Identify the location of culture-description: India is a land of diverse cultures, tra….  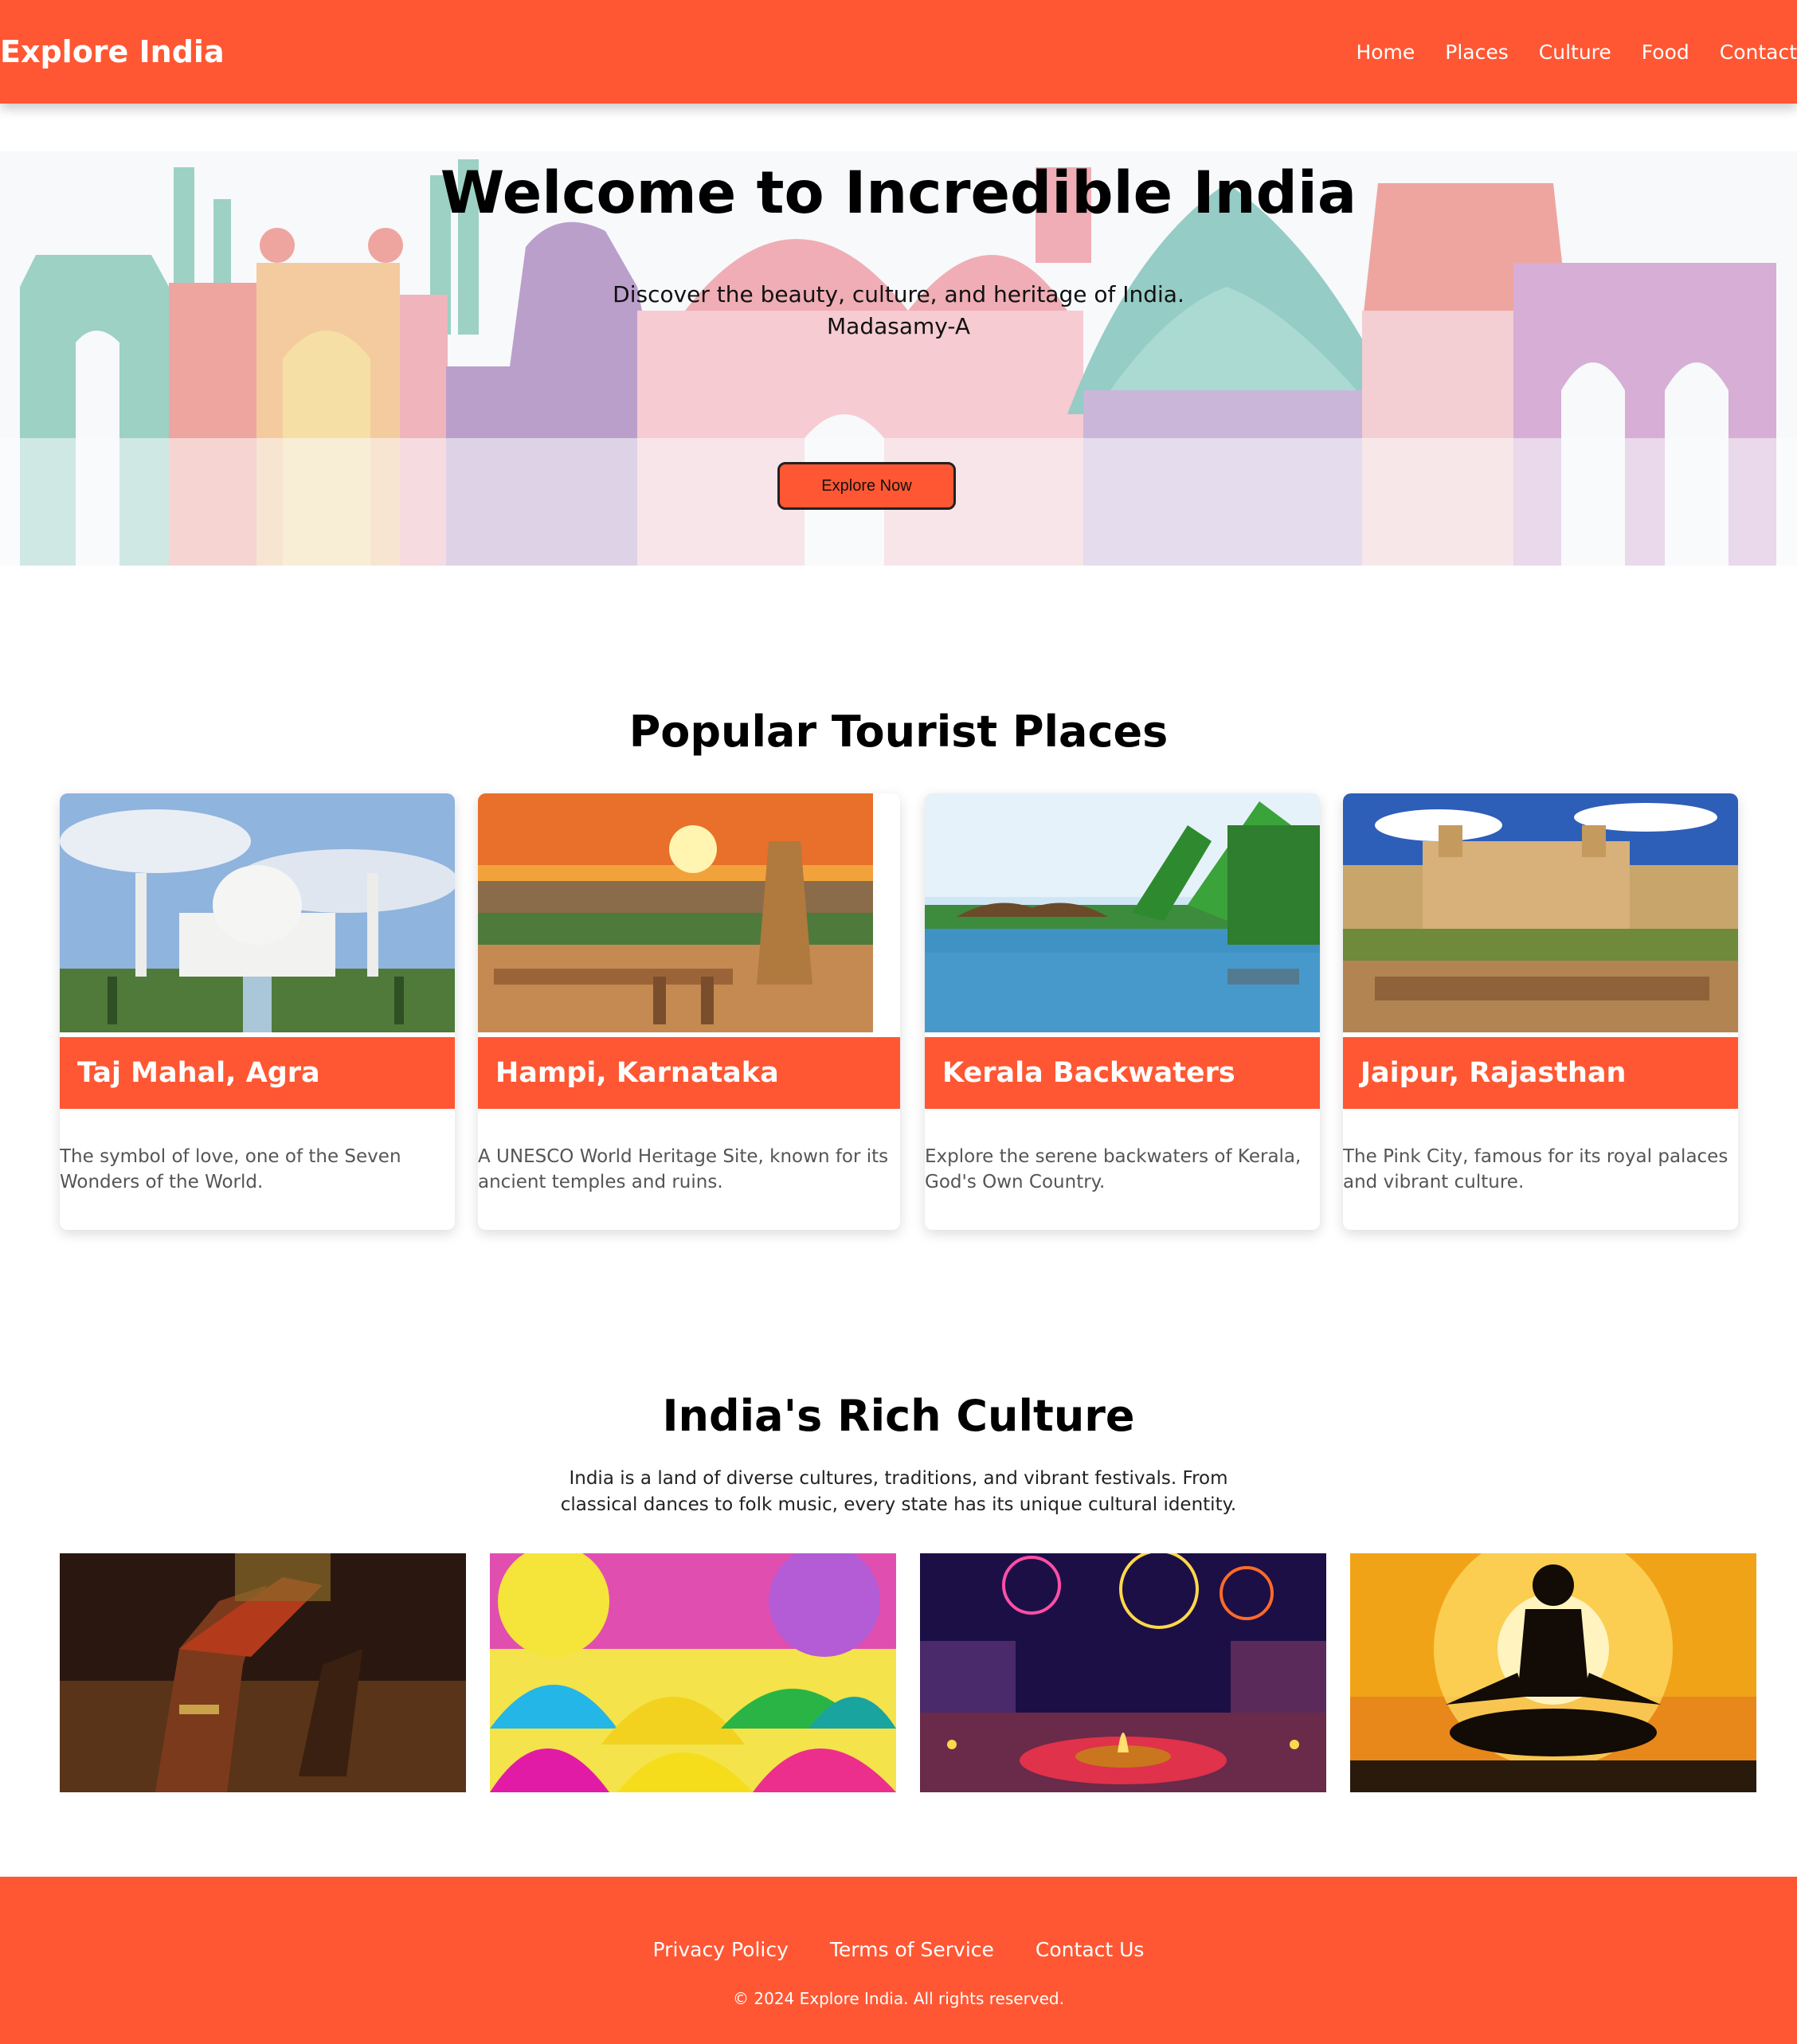
(898, 1491).